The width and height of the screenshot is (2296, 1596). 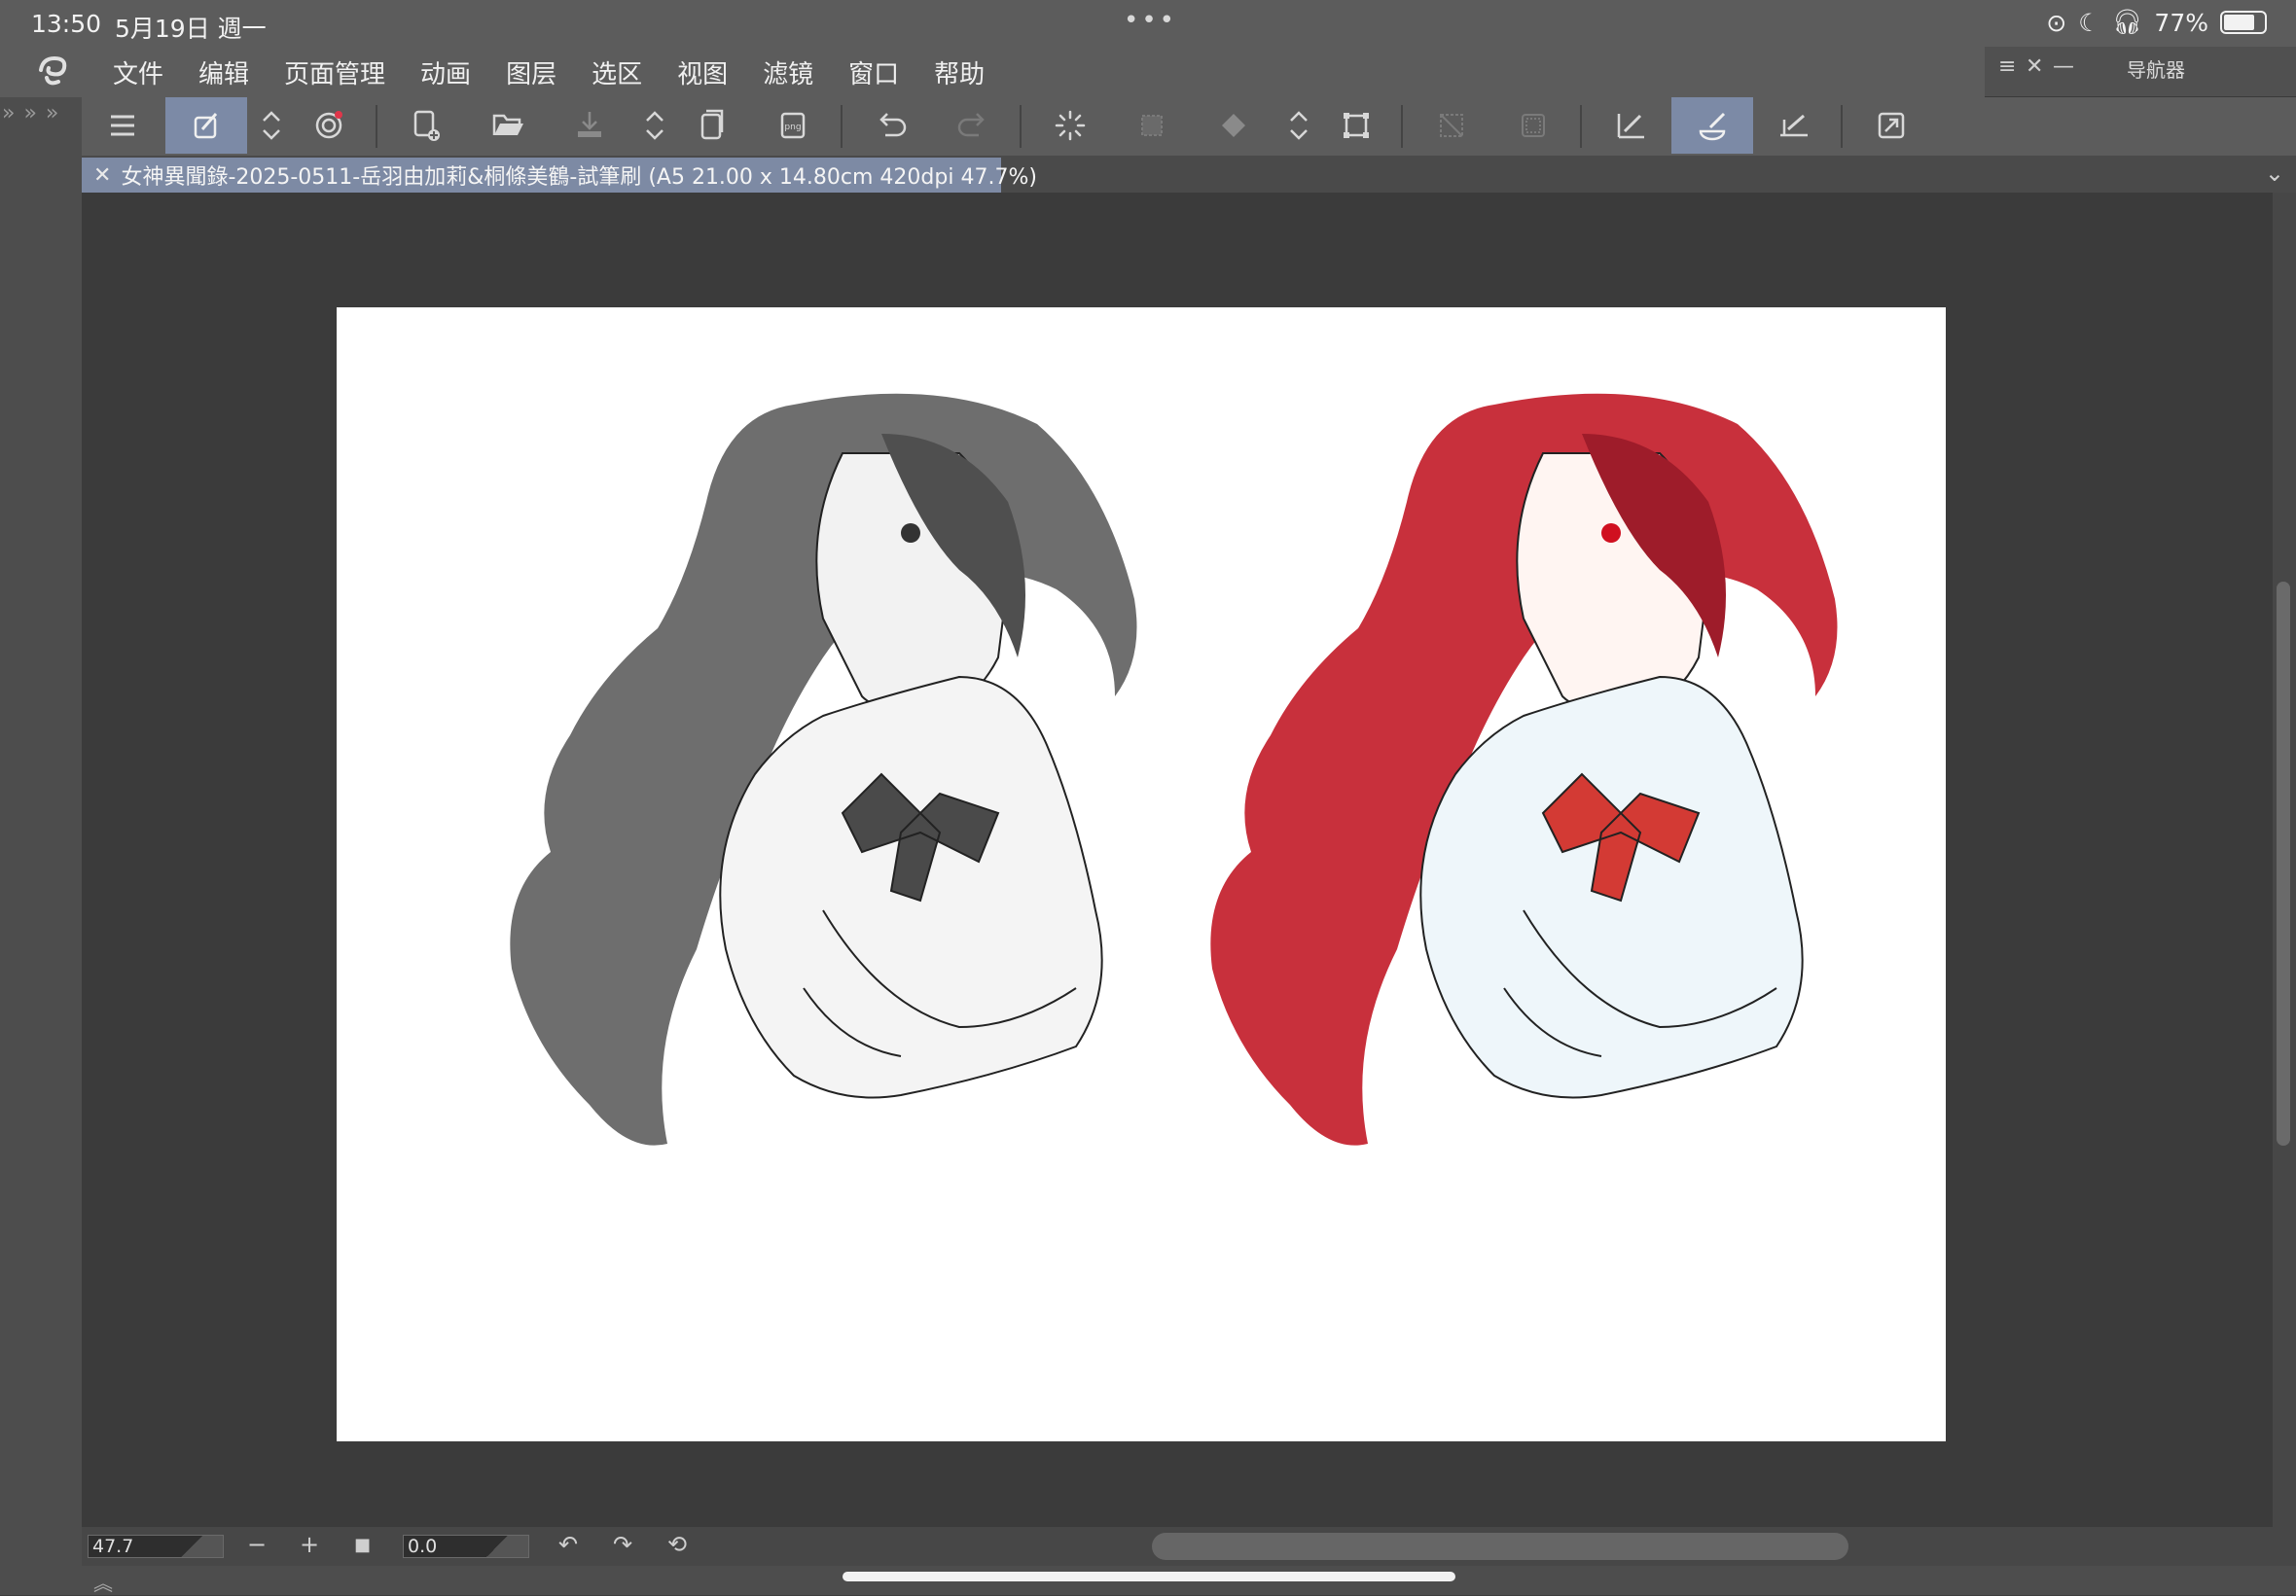 I want to click on status-indicators: ⊙ ☾ 🎧︎ 77%, so click(x=2156, y=23).